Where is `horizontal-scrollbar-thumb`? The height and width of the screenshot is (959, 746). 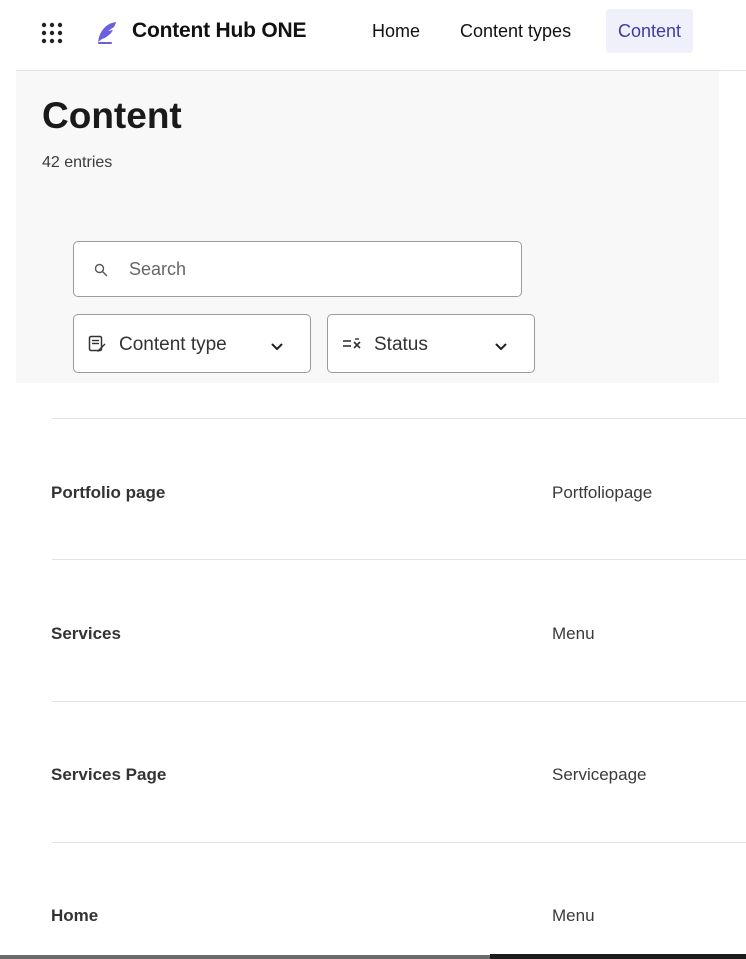
horizontal-scrollbar-thumb is located at coordinates (618, 956).